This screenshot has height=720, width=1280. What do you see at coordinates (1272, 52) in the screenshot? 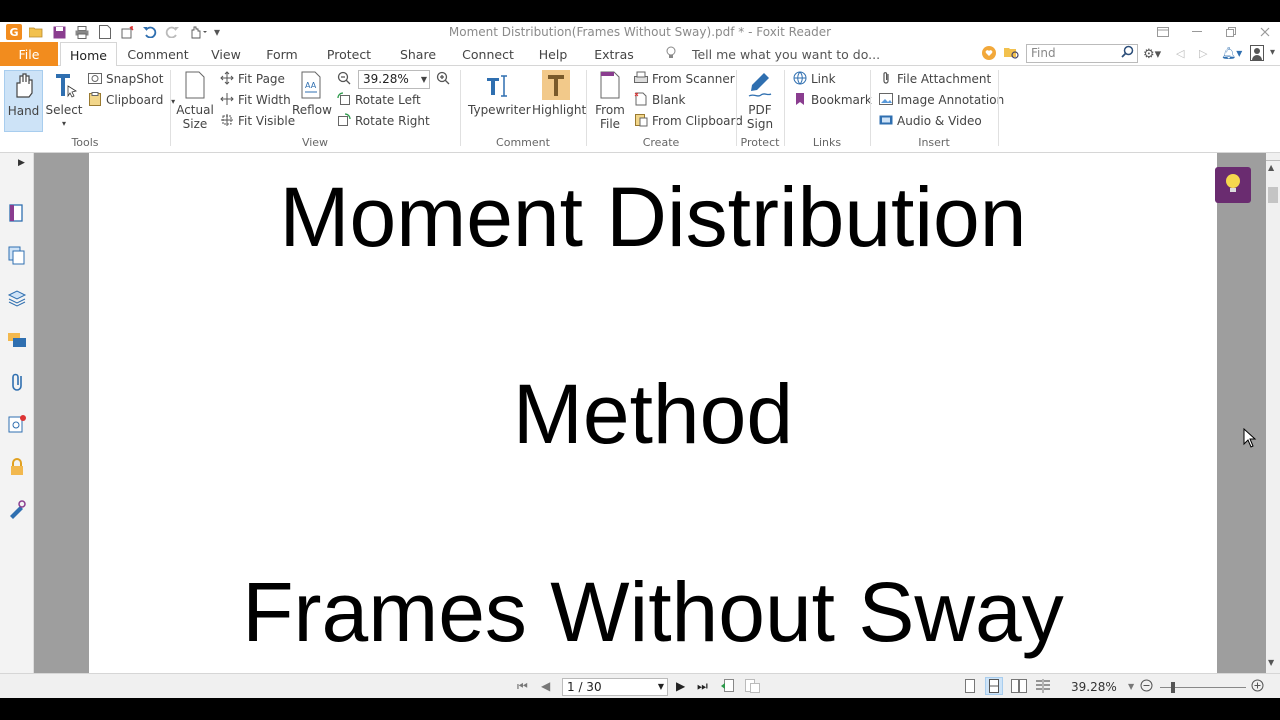
I see `more-options-icon: ▾` at bounding box center [1272, 52].